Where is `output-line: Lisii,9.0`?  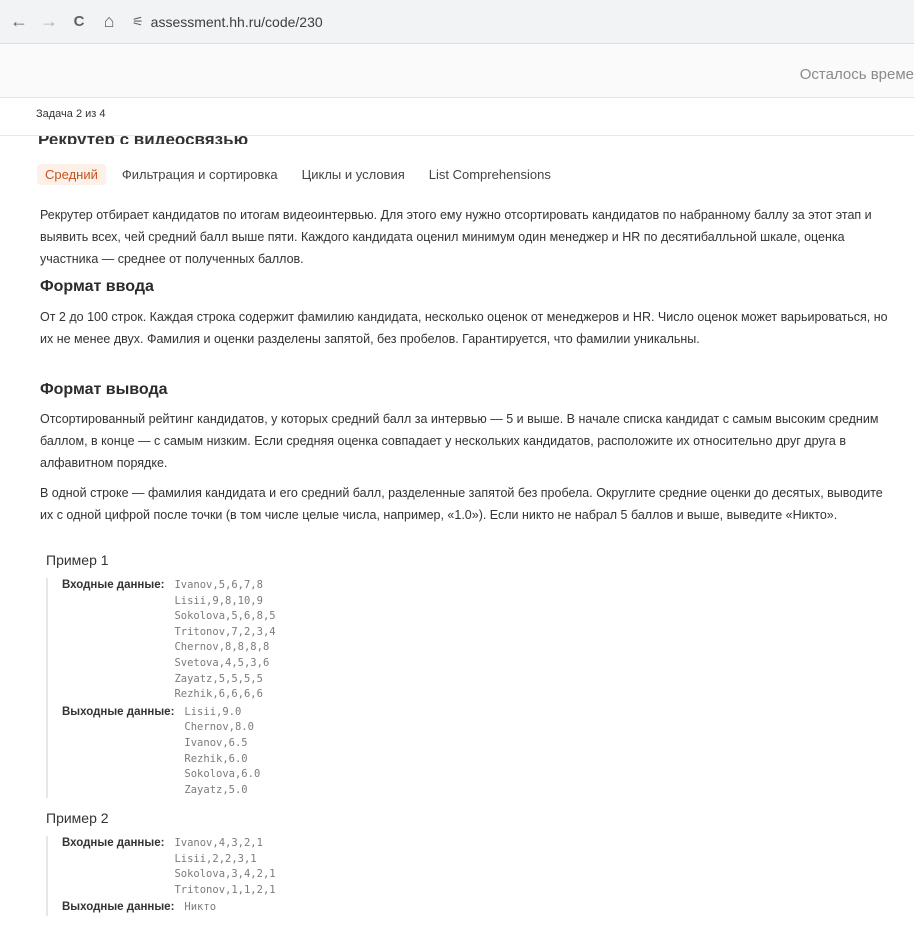
output-line: Lisii,9.0 is located at coordinates (213, 711).